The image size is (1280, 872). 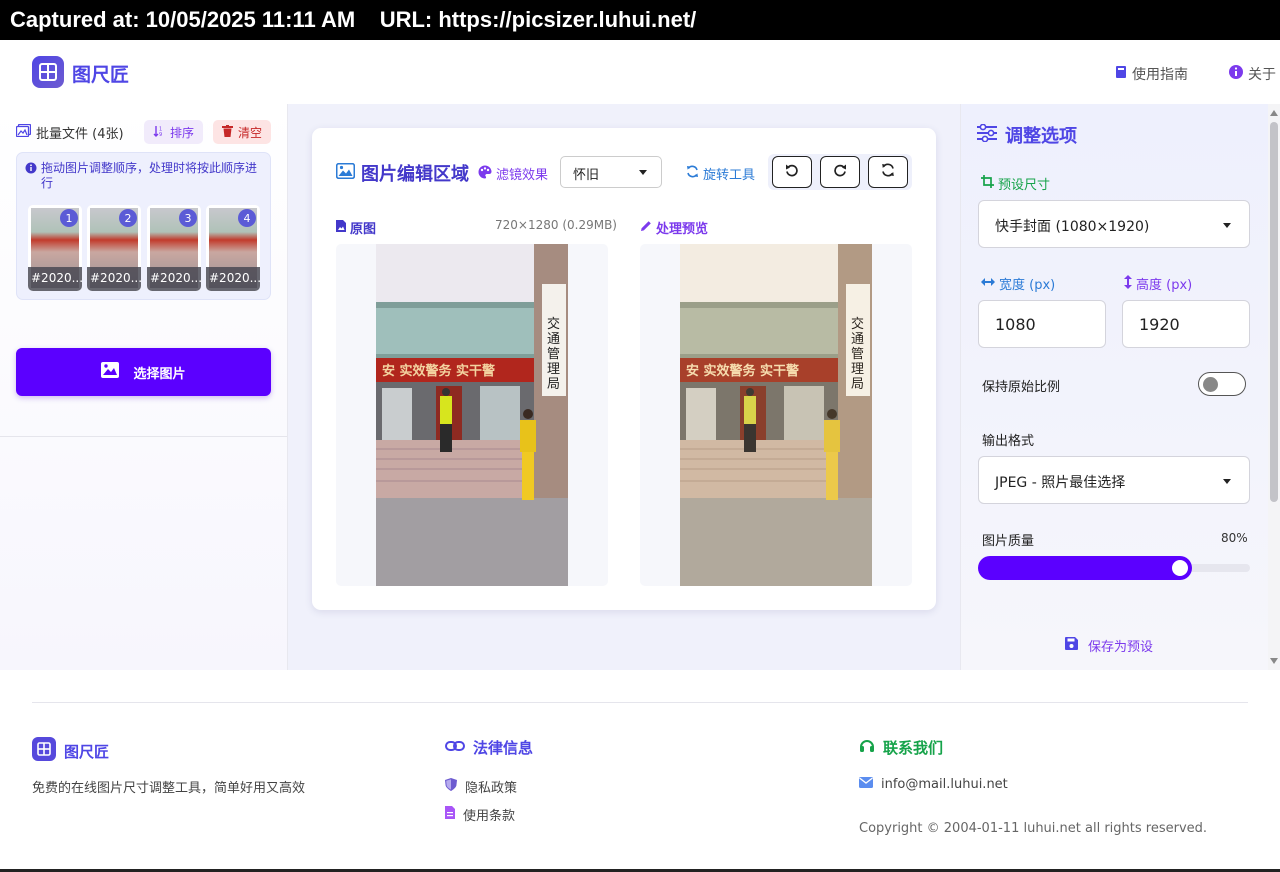 I want to click on format-select: JPEG - 照片最佳选择, so click(x=1114, y=480).